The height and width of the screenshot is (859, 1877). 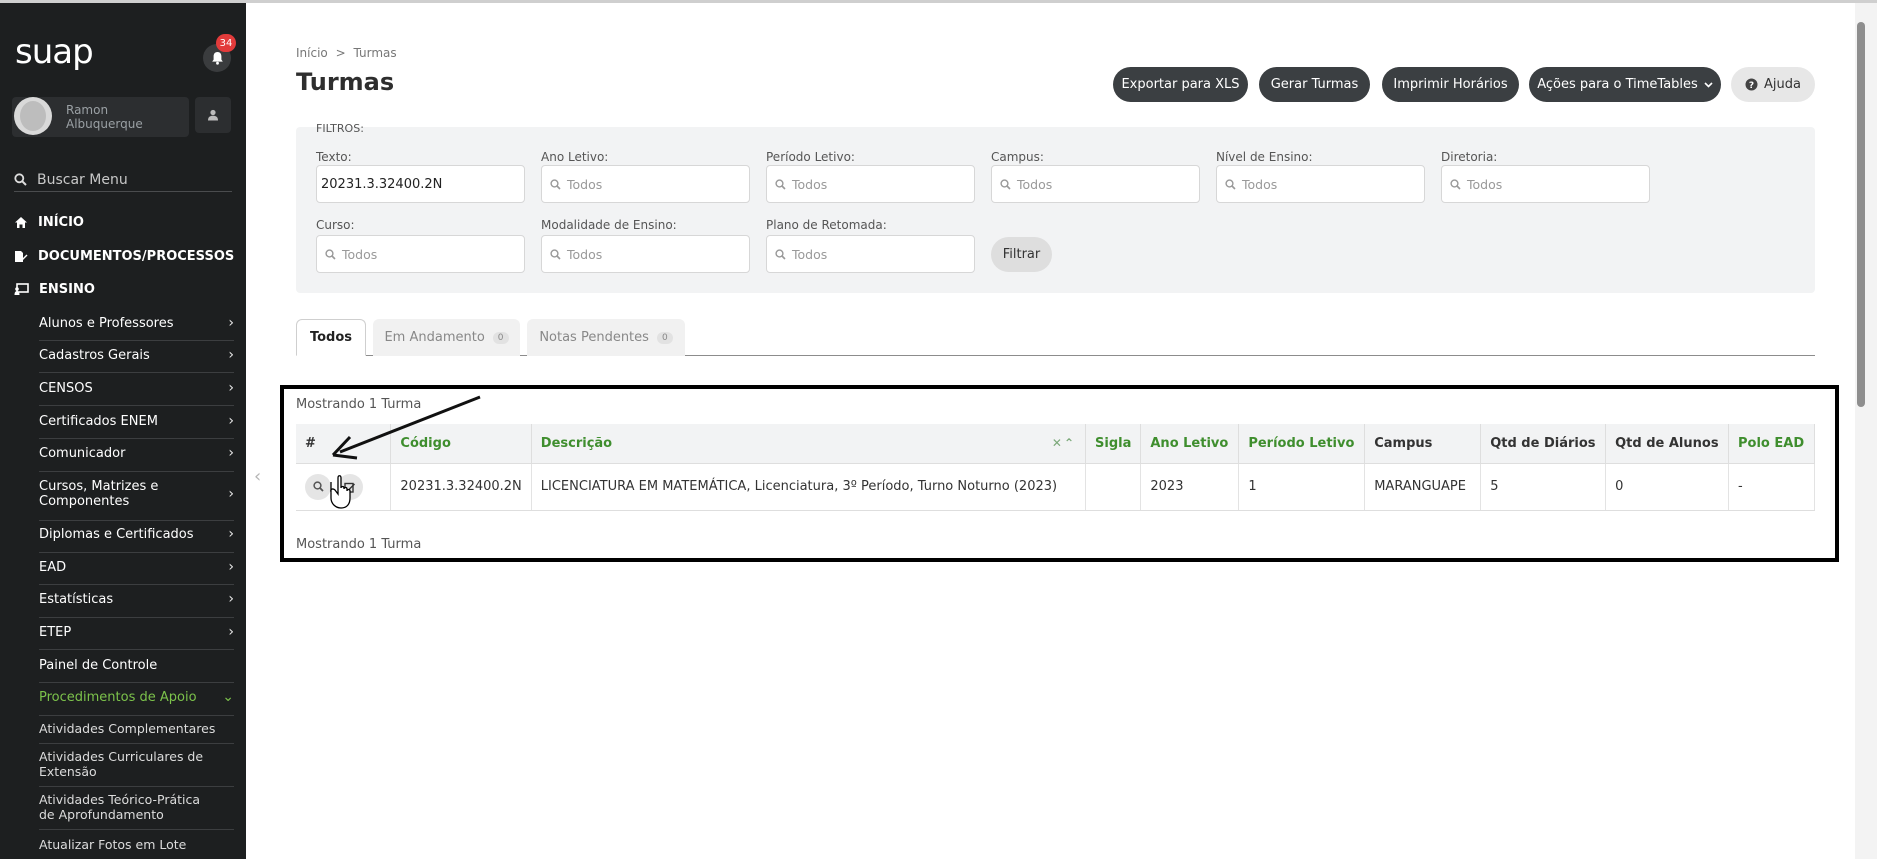 What do you see at coordinates (1113, 444) in the screenshot?
I see `col-header-sigla: Sigla` at bounding box center [1113, 444].